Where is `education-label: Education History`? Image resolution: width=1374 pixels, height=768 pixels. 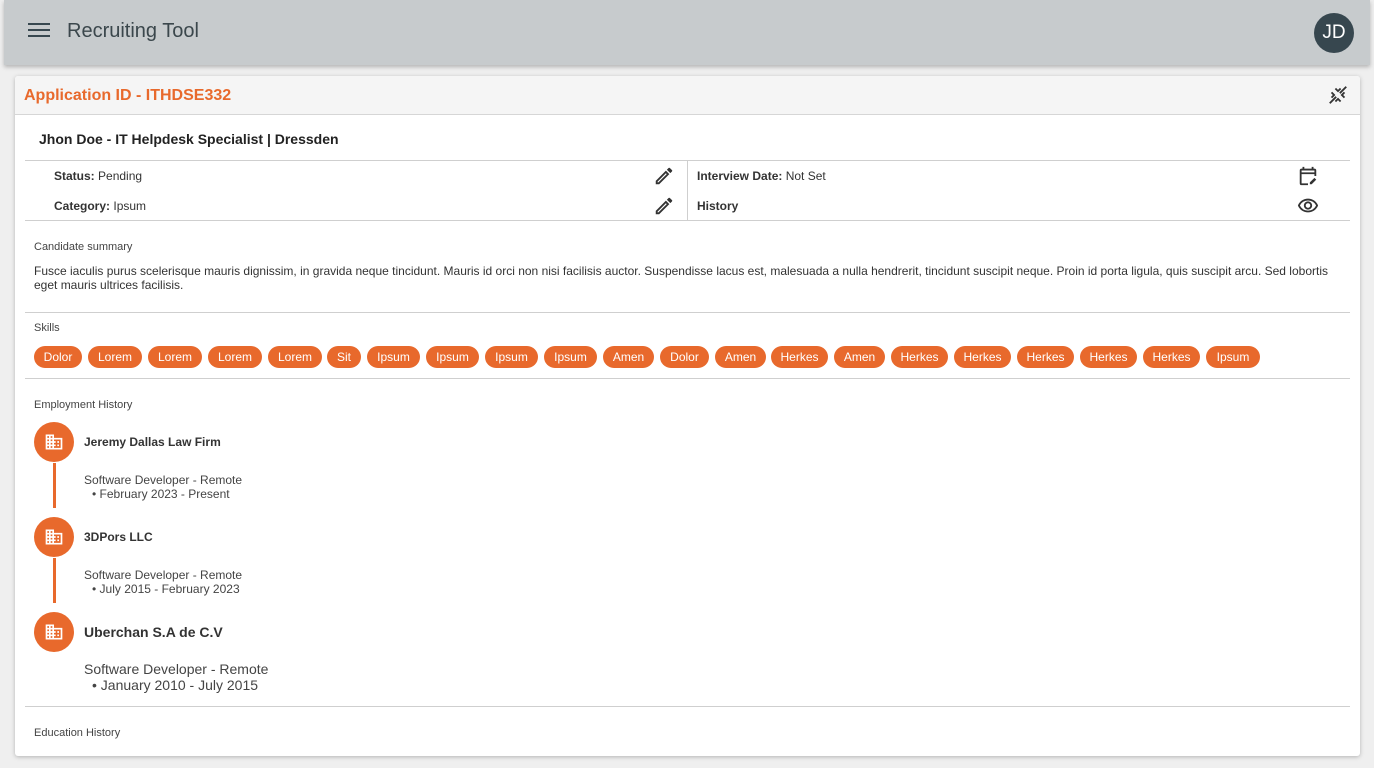 education-label: Education History is located at coordinates (77, 733).